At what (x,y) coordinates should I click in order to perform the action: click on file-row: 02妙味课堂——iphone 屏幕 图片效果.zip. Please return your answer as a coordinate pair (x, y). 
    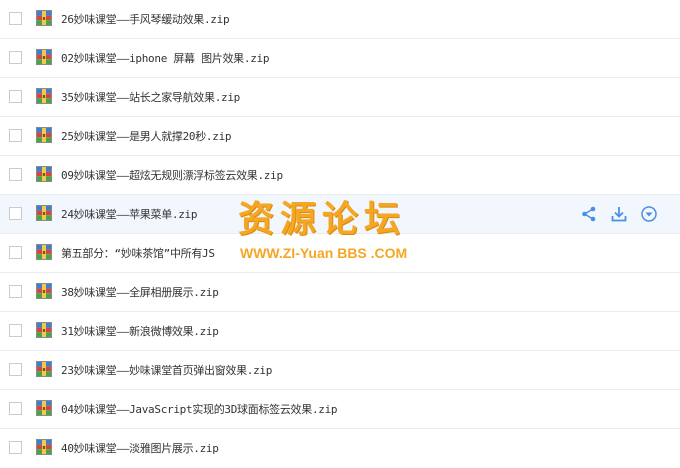
    Looking at the image, I should click on (340, 58).